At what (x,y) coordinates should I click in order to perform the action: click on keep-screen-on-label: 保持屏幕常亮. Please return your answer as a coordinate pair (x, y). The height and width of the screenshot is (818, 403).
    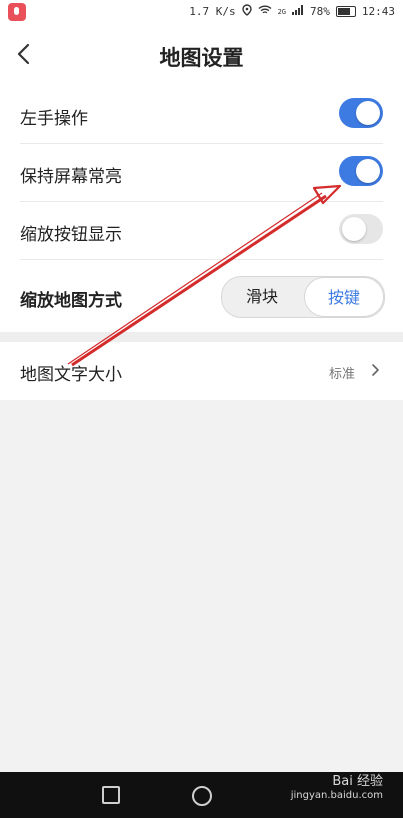
    Looking at the image, I should click on (71, 177).